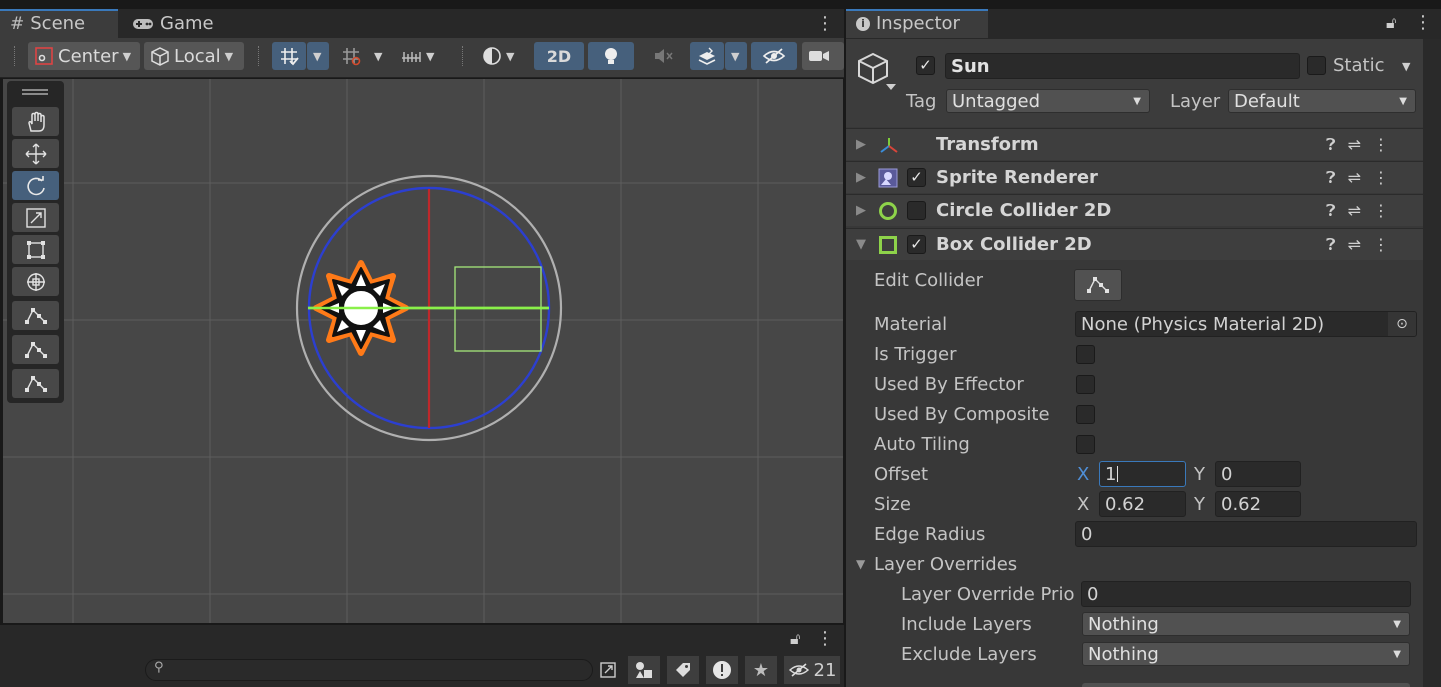  What do you see at coordinates (1142, 504) in the screenshot?
I see `size-x-field: 0.62` at bounding box center [1142, 504].